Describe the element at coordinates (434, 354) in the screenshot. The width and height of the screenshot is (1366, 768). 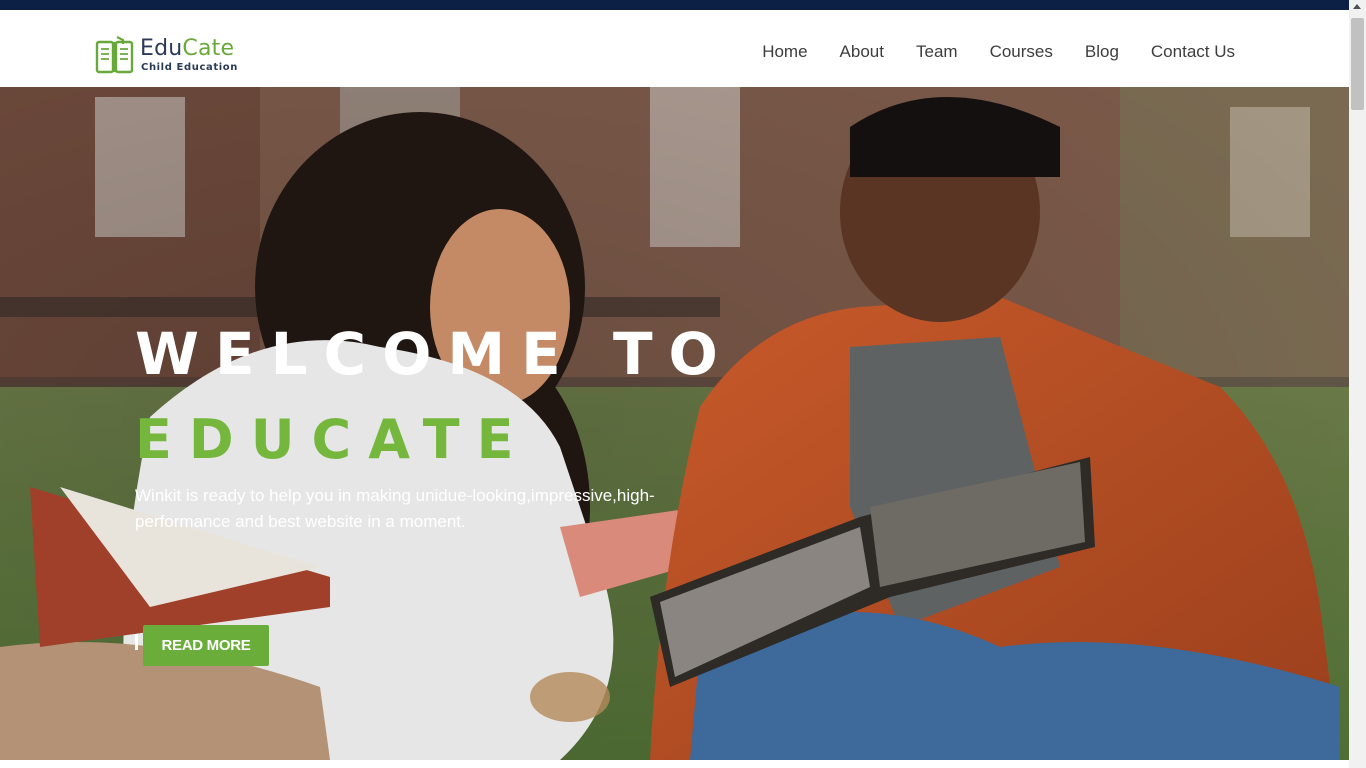
I see `hero-title-line1: WELCOME TO` at that location.